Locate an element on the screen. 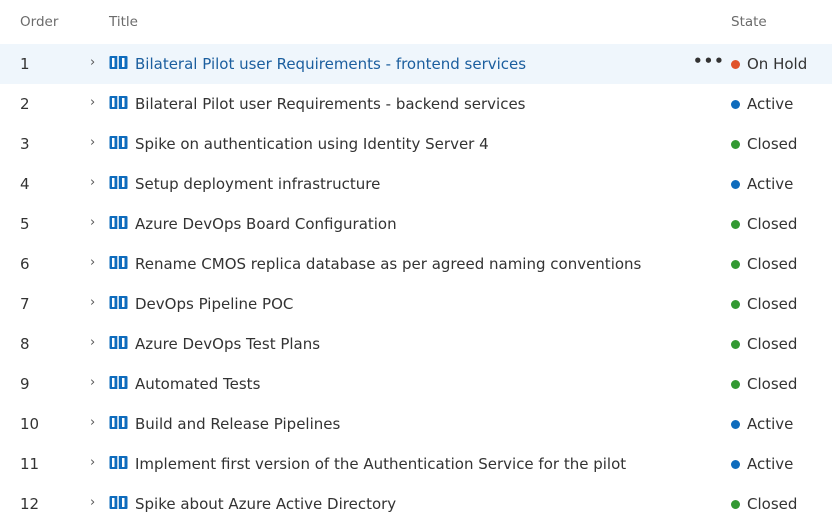 Image resolution: width=832 pixels, height=515 pixels. row-state: On Hold is located at coordinates (777, 64).